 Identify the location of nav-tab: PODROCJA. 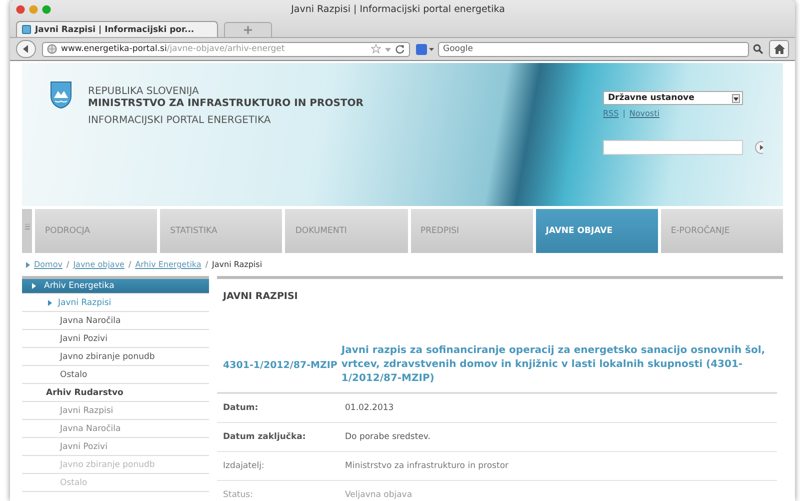
(96, 231).